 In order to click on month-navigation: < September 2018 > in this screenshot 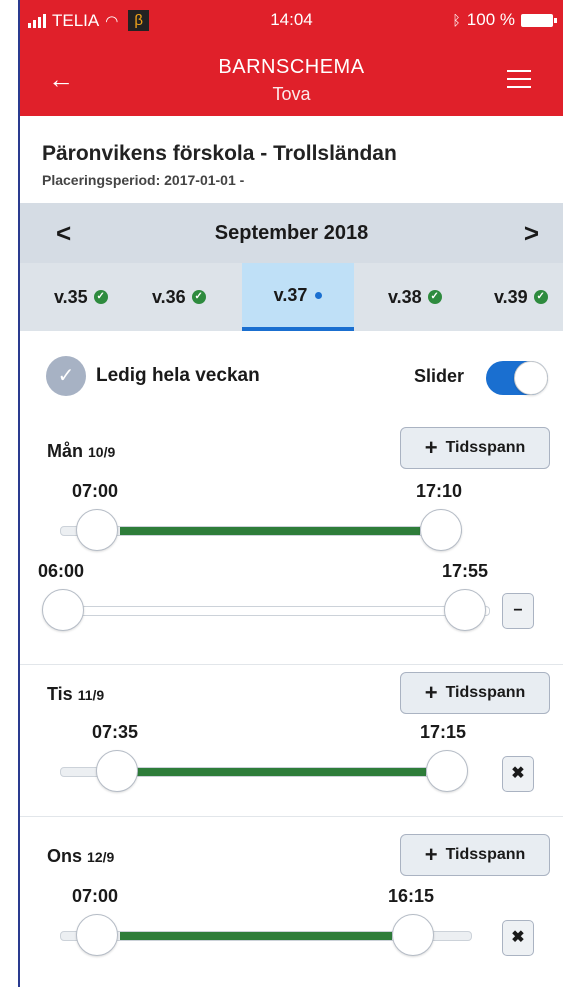, I will do `click(291, 233)`.